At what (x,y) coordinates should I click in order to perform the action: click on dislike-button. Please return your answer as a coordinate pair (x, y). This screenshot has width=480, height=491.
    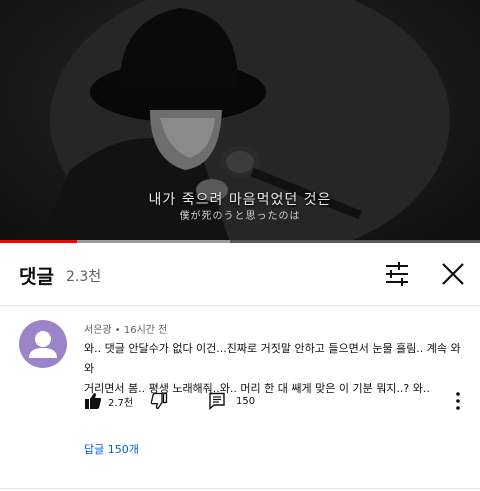
    Looking at the image, I should click on (159, 401).